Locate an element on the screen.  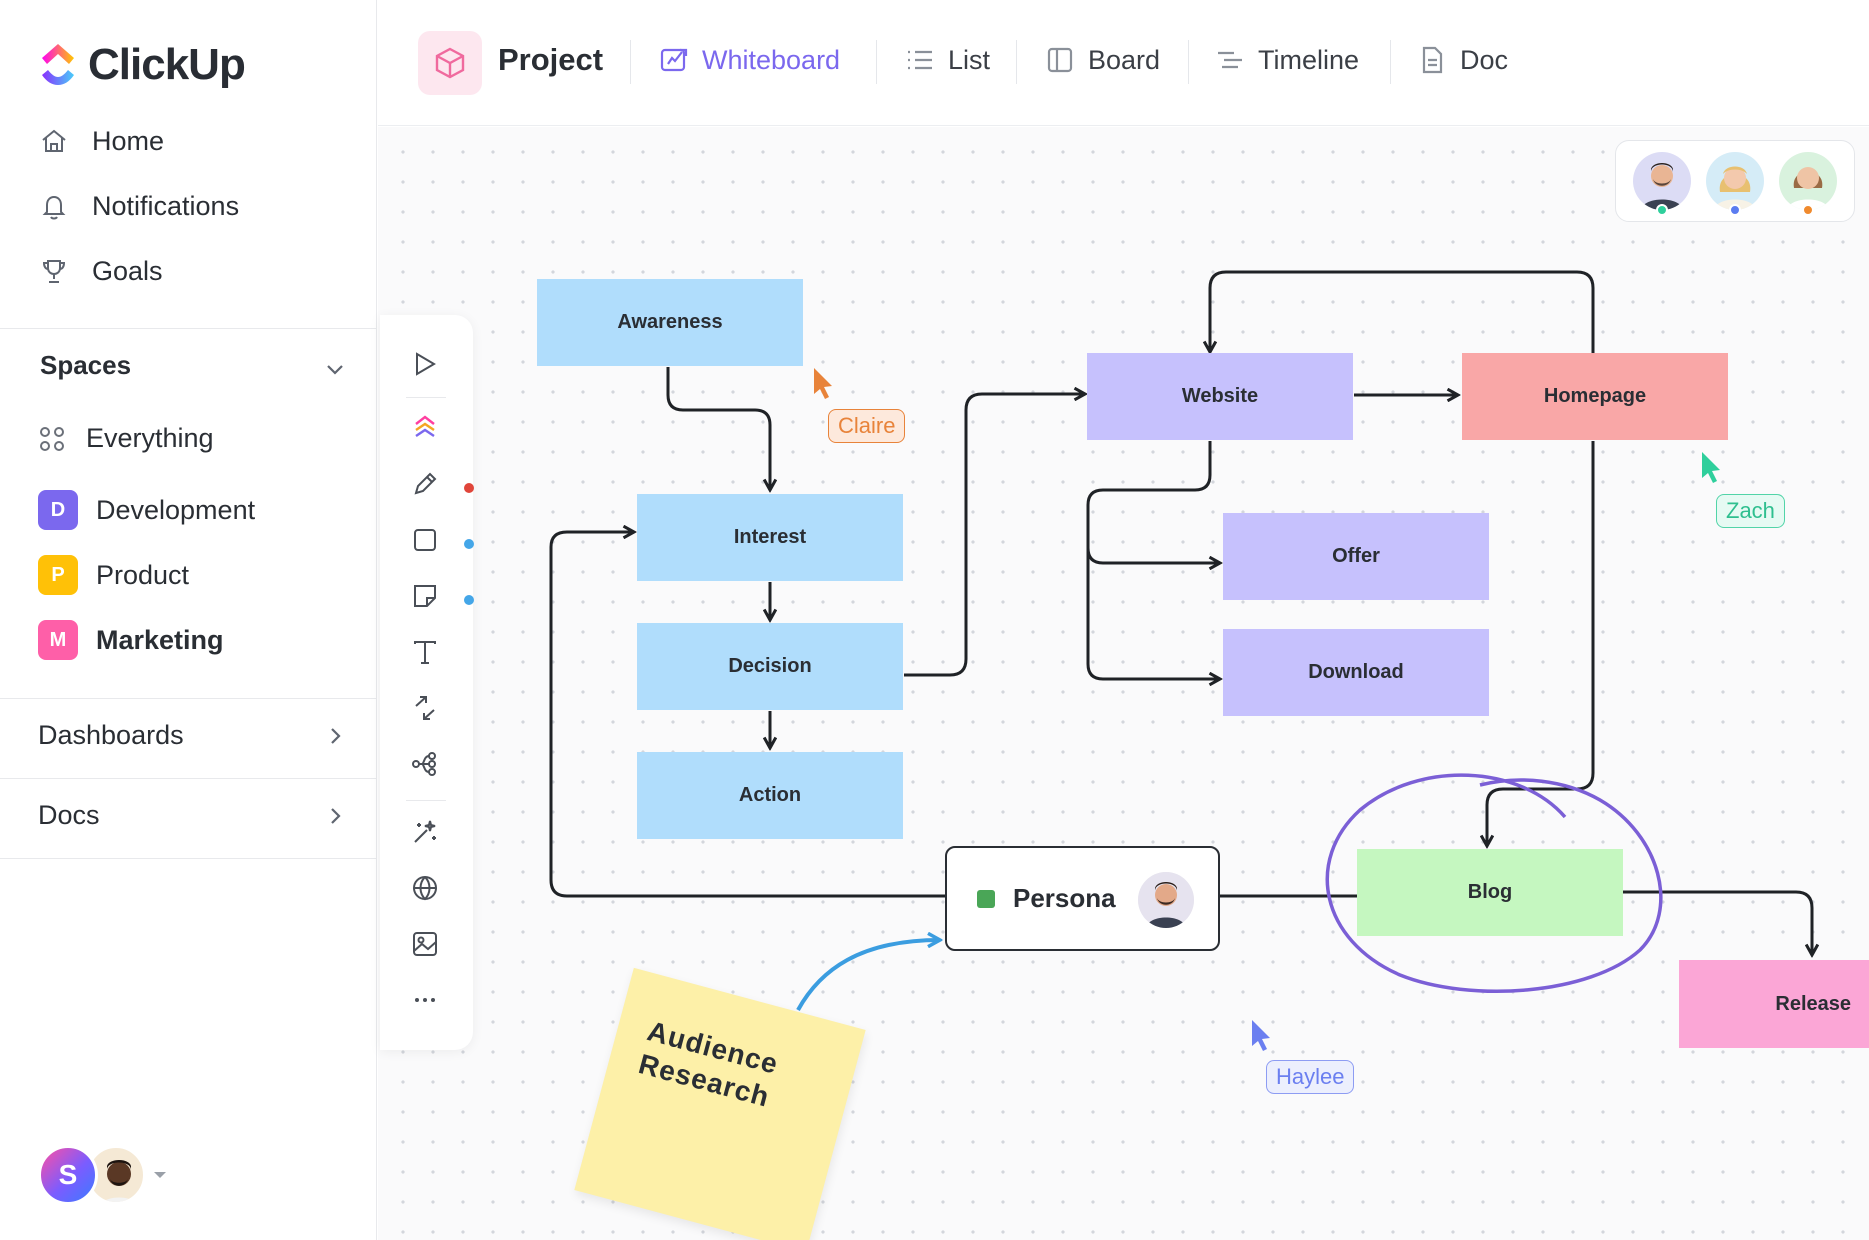
persona-label: Persona is located at coordinates (1064, 898).